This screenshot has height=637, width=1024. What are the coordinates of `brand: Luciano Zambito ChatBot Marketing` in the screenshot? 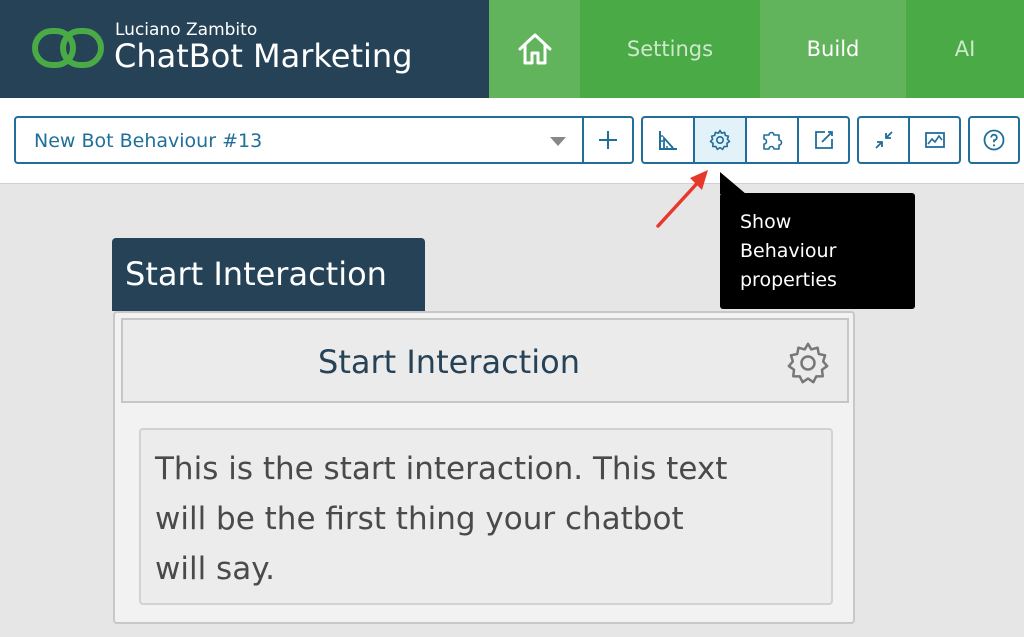 It's located at (244, 49).